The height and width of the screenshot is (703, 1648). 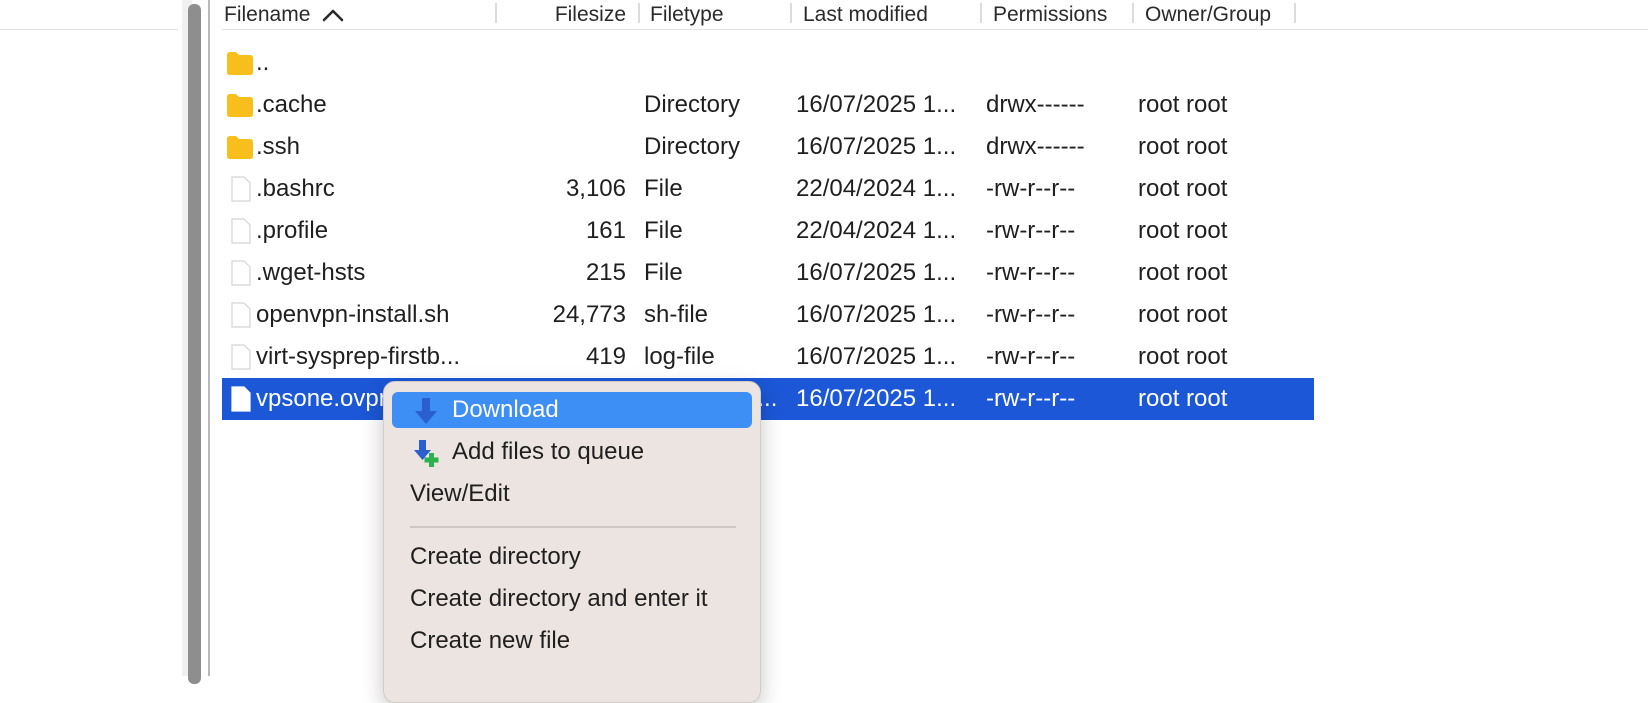 What do you see at coordinates (209, 338) in the screenshot?
I see `pane-divider` at bounding box center [209, 338].